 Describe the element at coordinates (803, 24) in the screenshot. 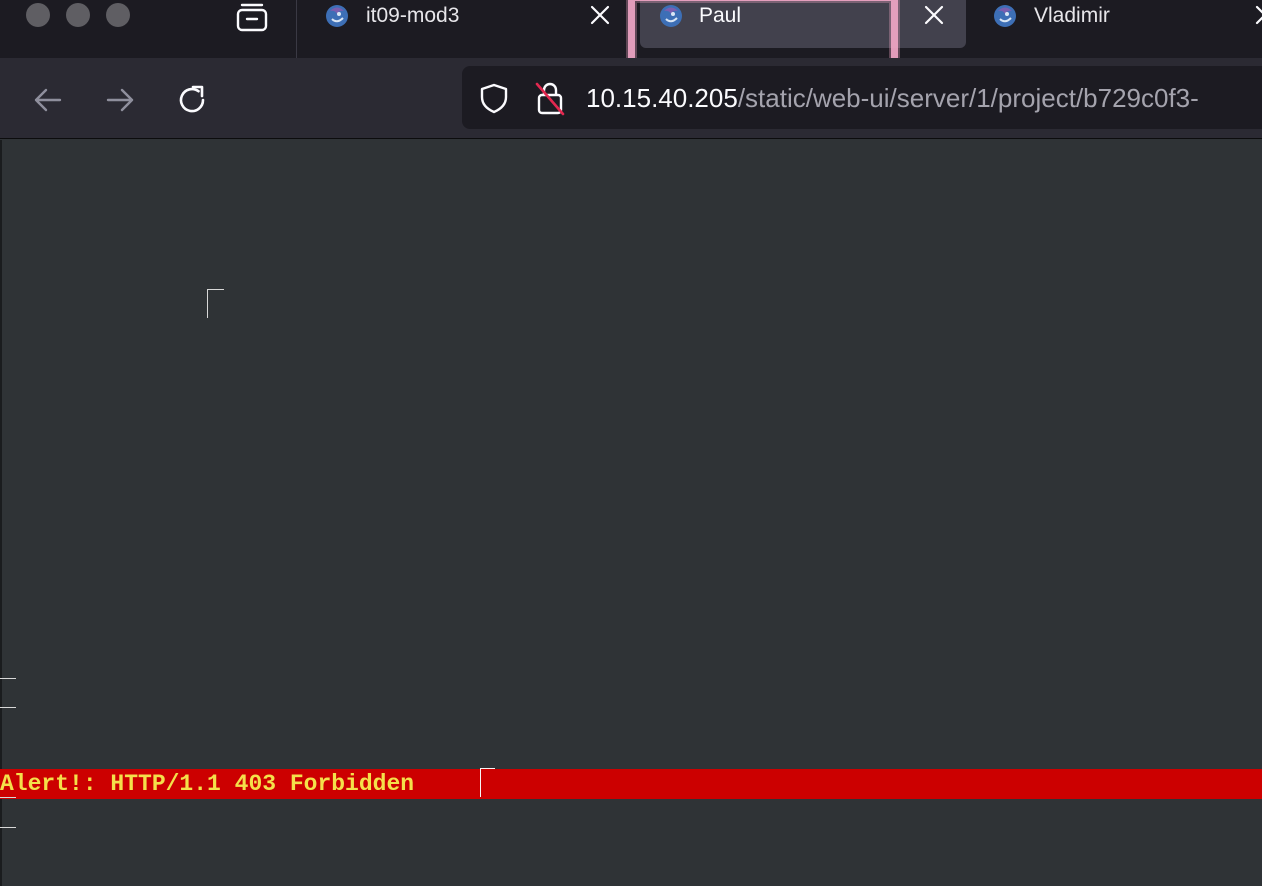

I see `tab-paul: Paul` at that location.